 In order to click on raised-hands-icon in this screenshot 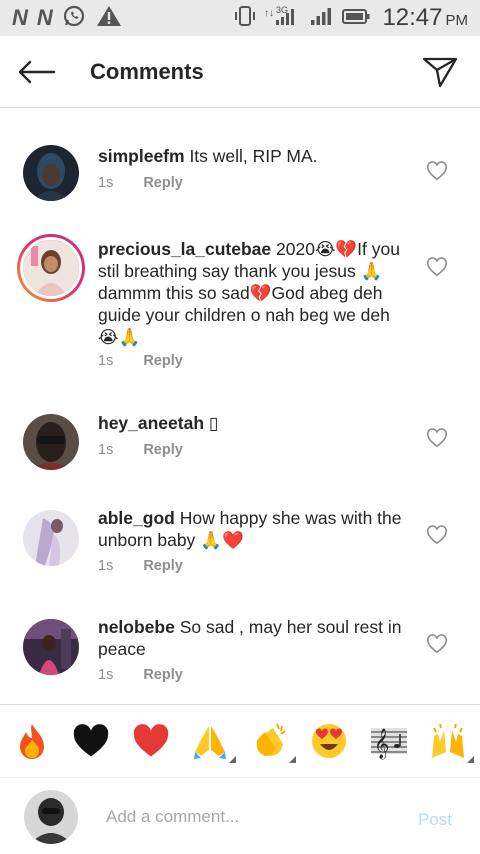, I will do `click(447, 740)`.